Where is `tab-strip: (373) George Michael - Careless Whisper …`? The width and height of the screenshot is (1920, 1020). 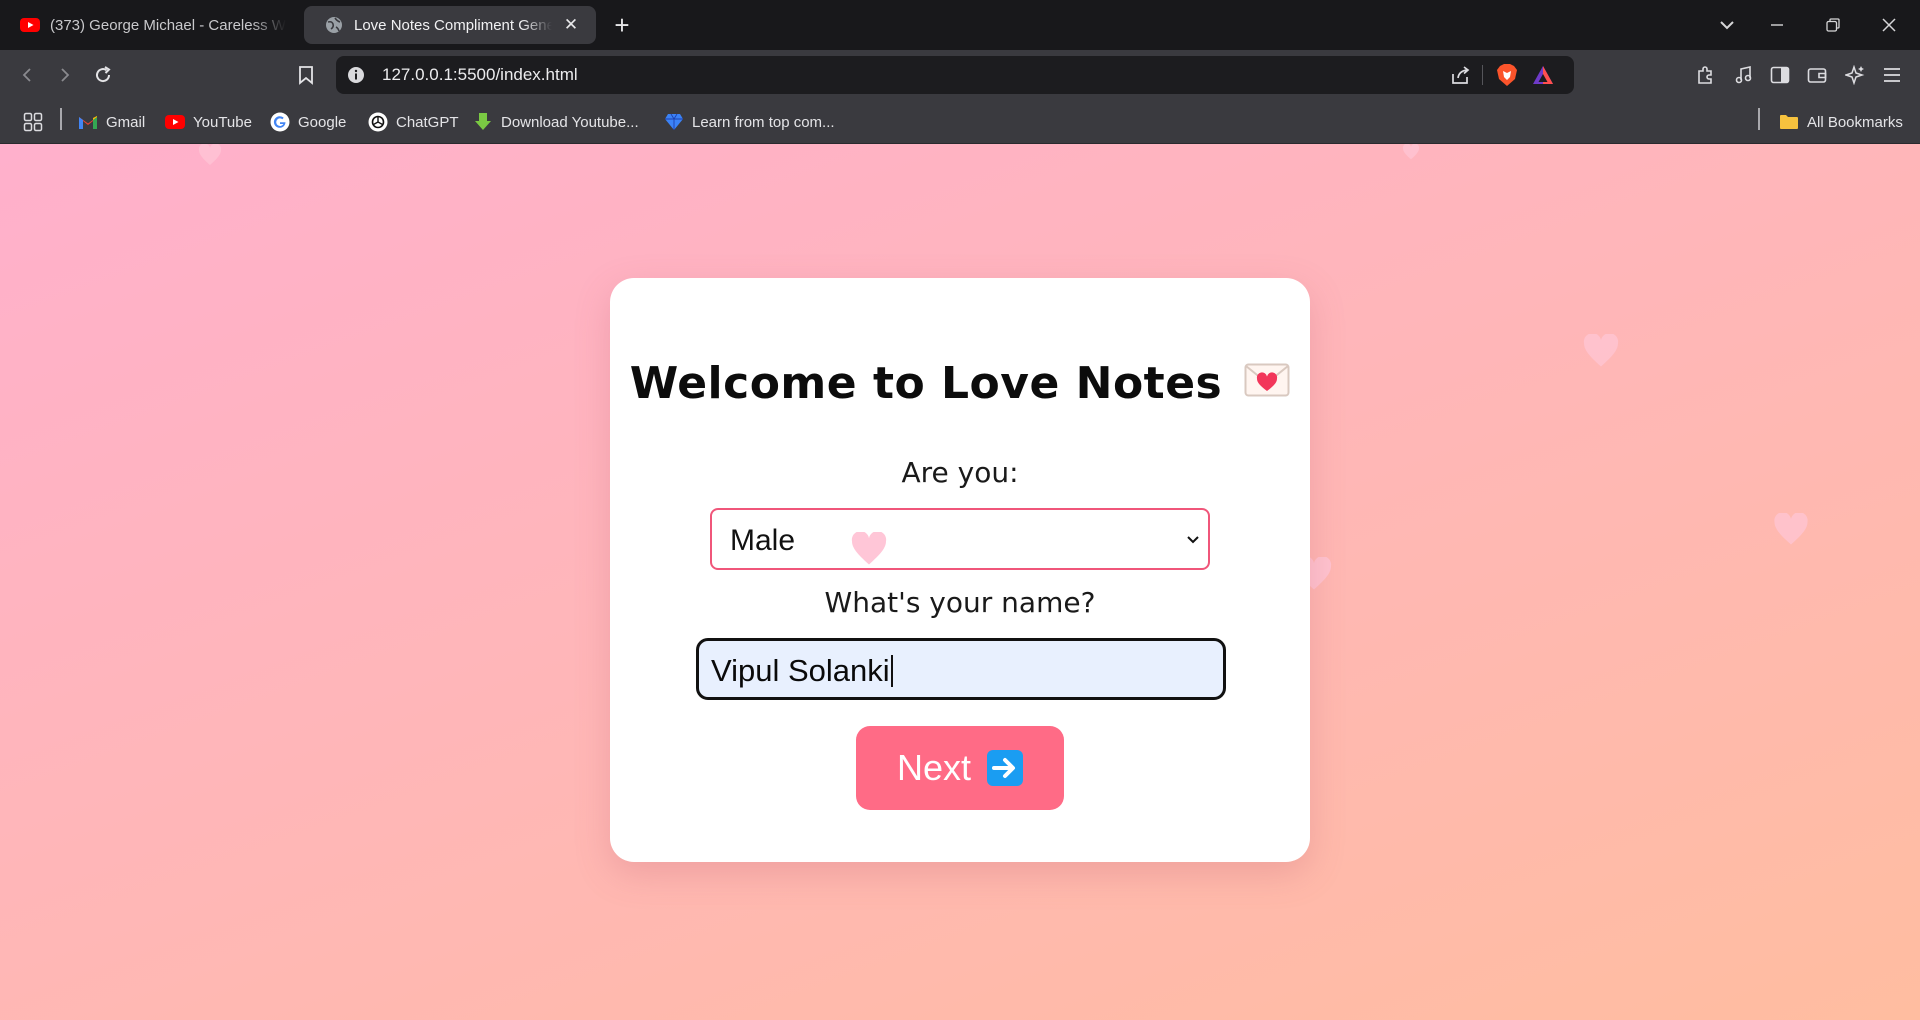
tab-strip: (373) George Michael - Careless Whisper … is located at coordinates (960, 25).